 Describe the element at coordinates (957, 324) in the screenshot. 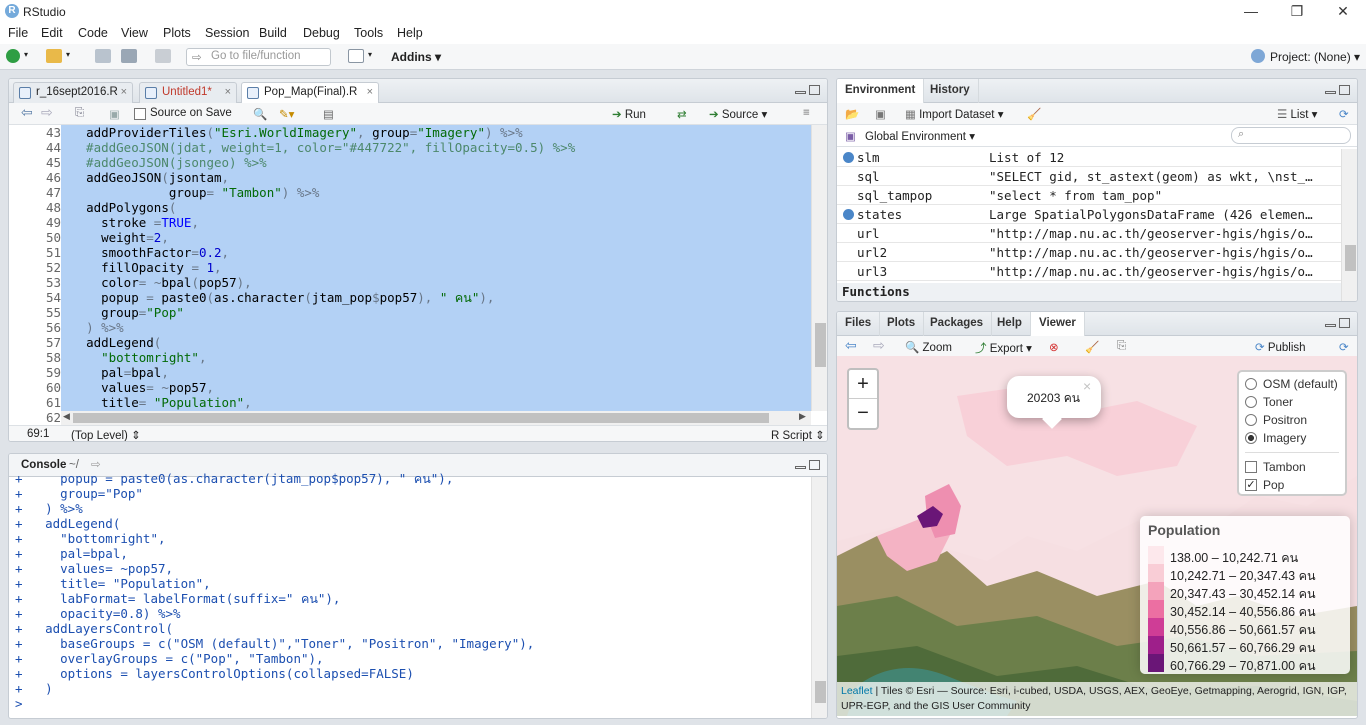

I see `tab-packages: Packages` at that location.